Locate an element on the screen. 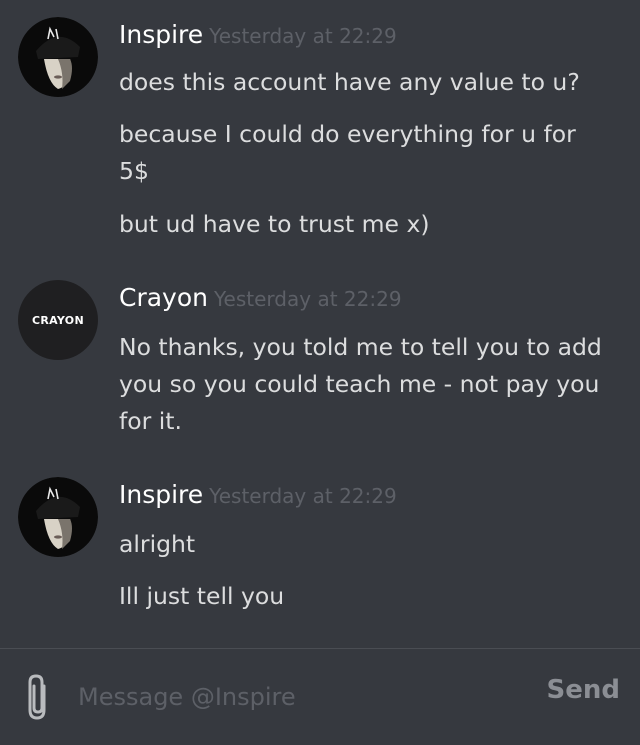  message-composer: Send is located at coordinates (320, 697).